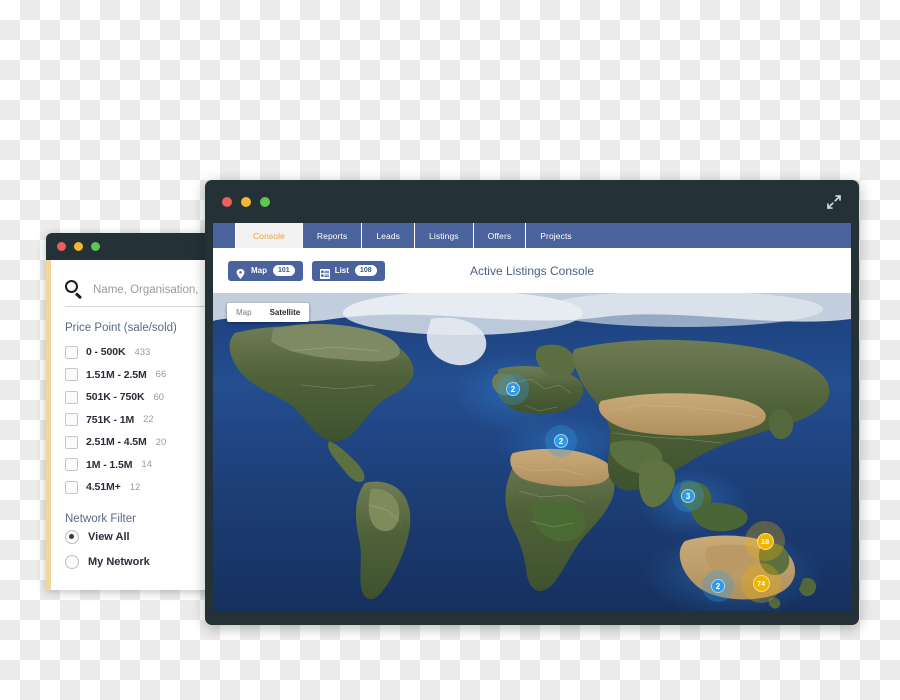 Image resolution: width=900 pixels, height=700 pixels. Describe the element at coordinates (100, 518) in the screenshot. I see `network-filter-heading: Network Filter` at that location.